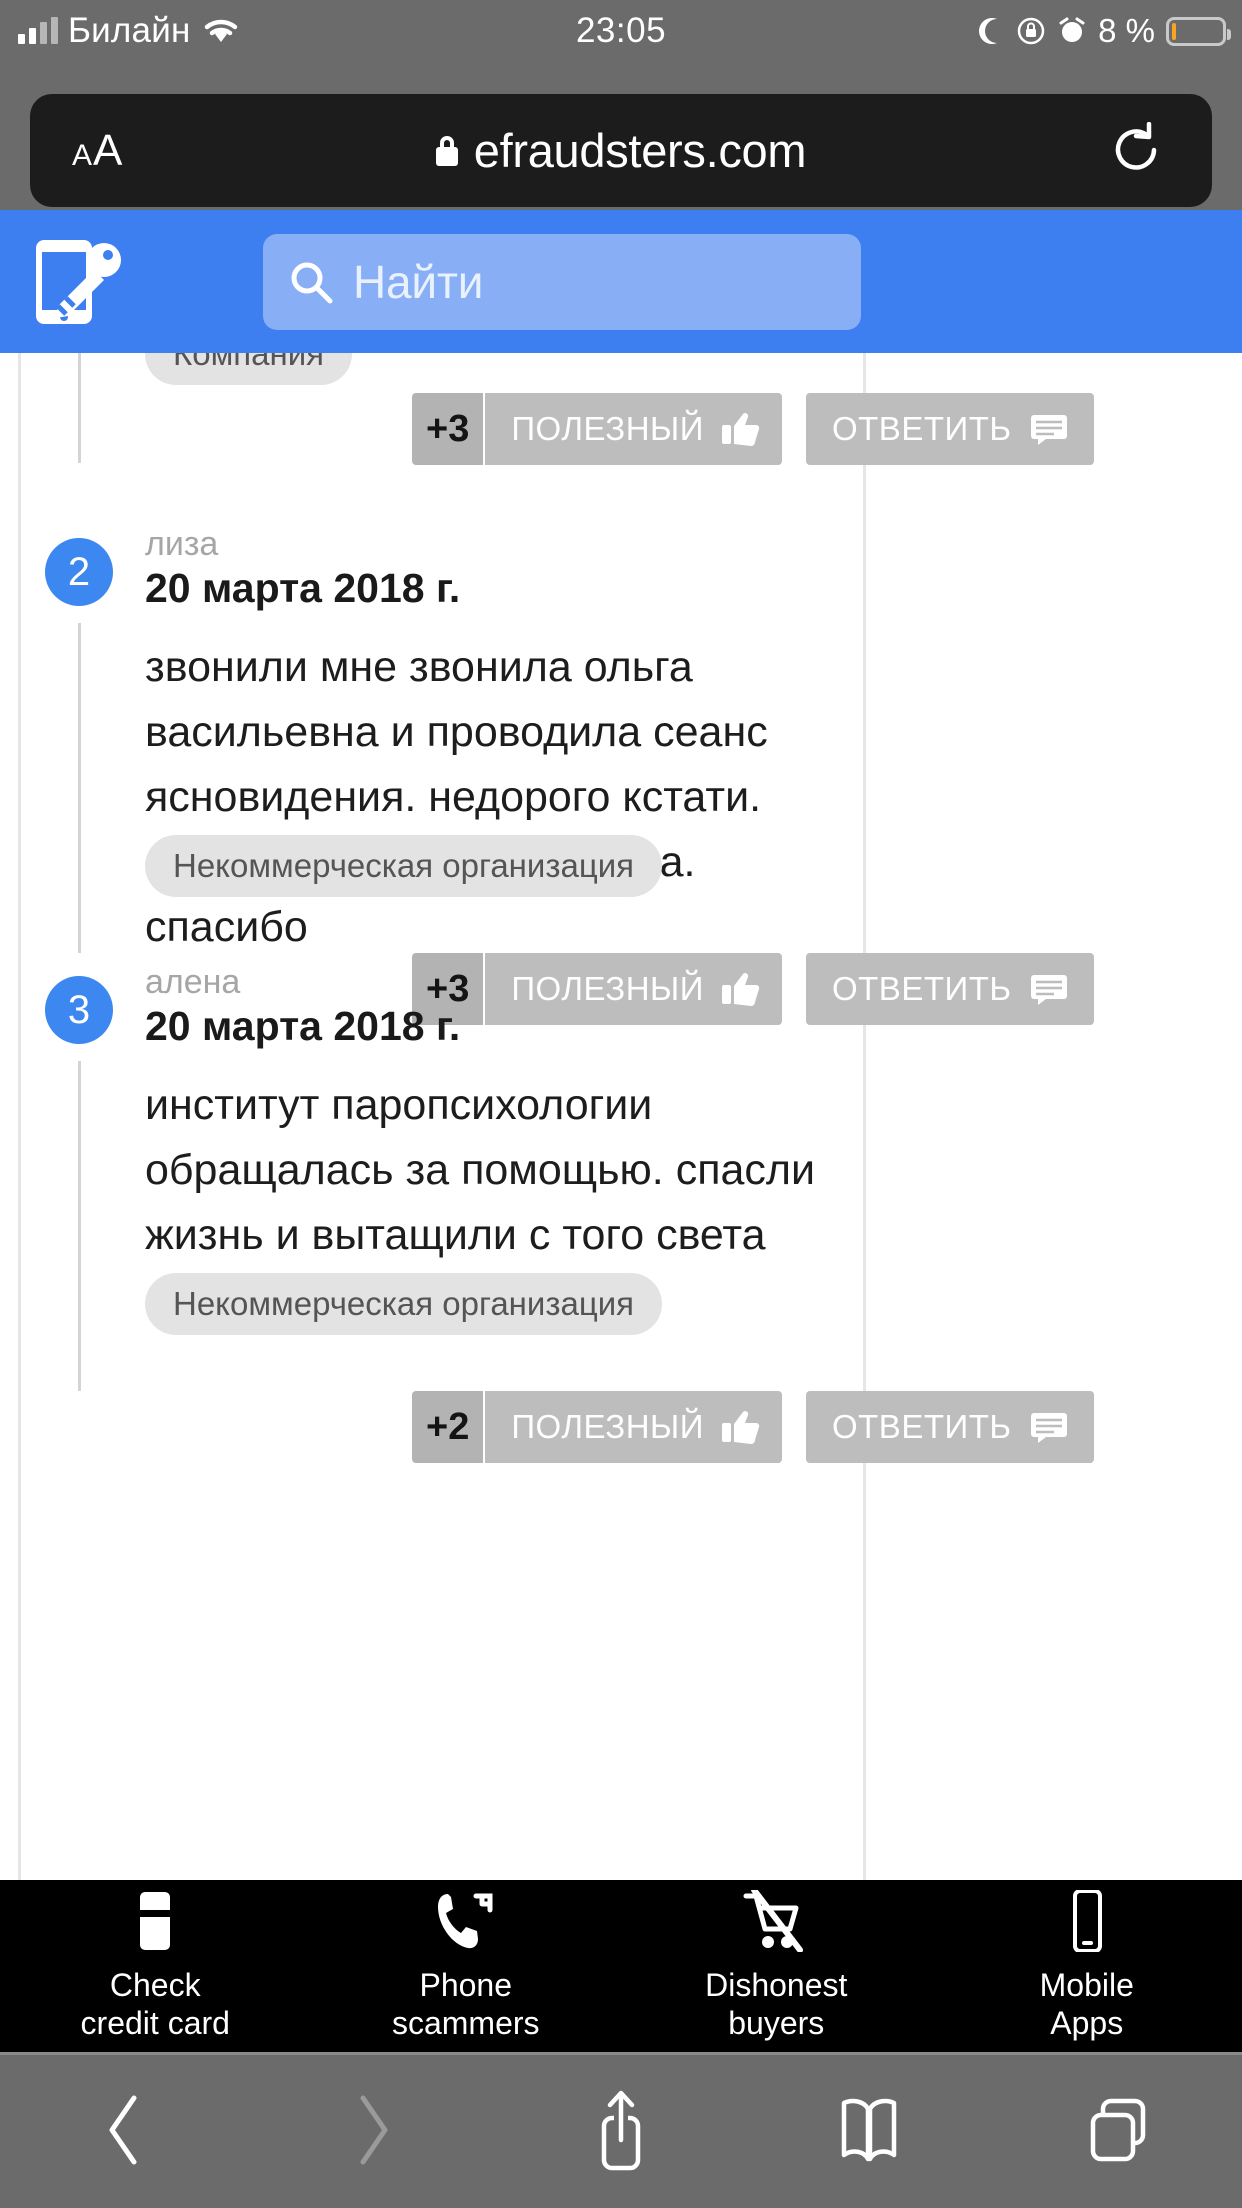 Image resolution: width=1242 pixels, height=2208 pixels. Describe the element at coordinates (182, 544) in the screenshot. I see `comment-username: лиза` at that location.